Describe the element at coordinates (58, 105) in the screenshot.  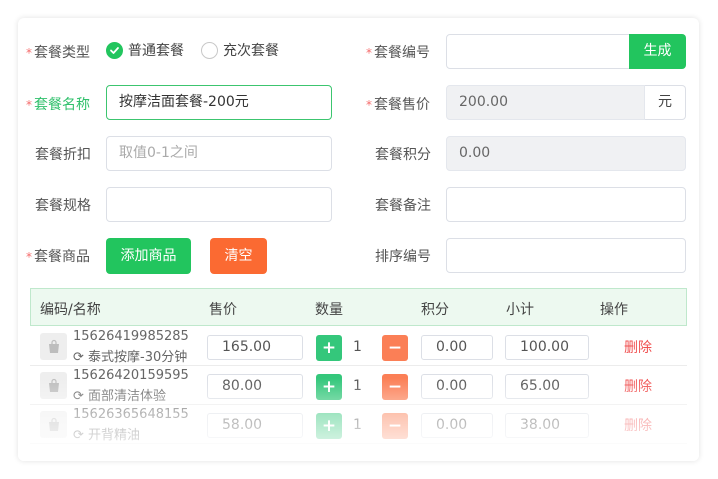
I see `name-label: * 套餐名称` at that location.